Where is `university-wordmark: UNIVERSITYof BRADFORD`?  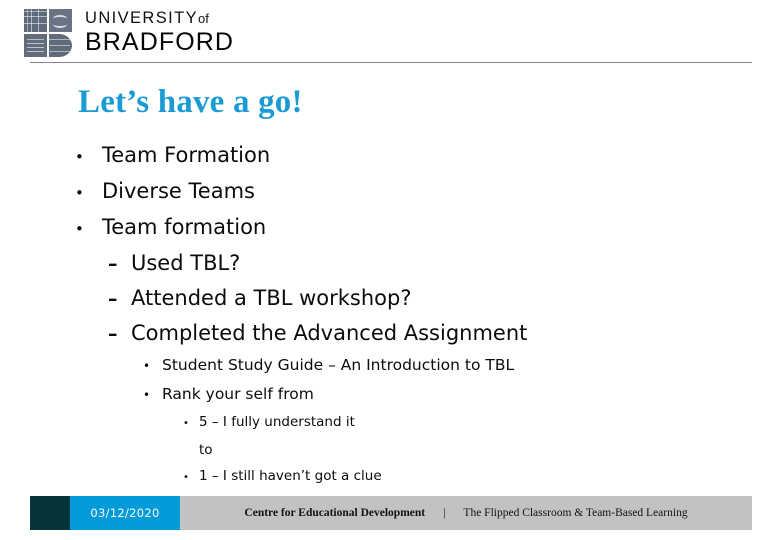
university-wordmark: UNIVERSITYof BRADFORD is located at coordinates (159, 32).